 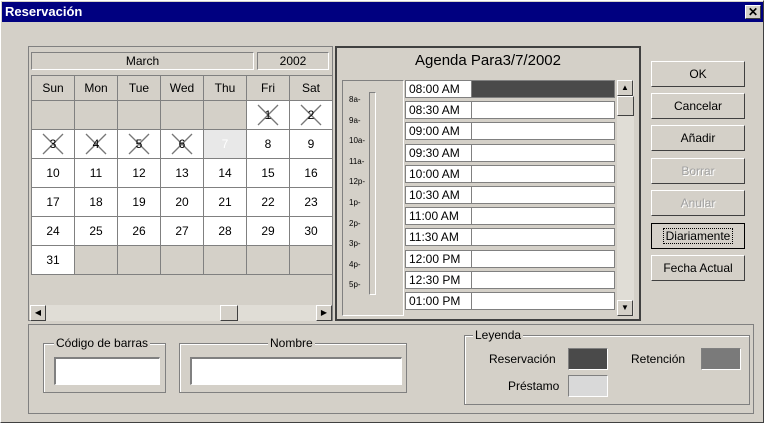 I want to click on scroll-right-button: ▶, so click(x=324, y=313).